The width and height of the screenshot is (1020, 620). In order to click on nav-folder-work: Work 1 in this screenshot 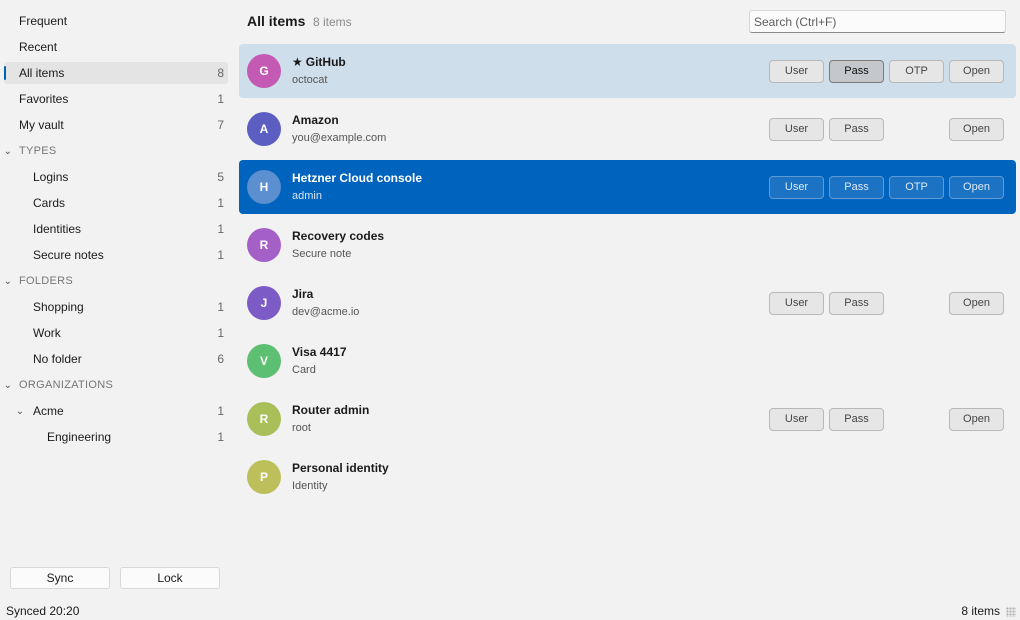, I will do `click(116, 333)`.